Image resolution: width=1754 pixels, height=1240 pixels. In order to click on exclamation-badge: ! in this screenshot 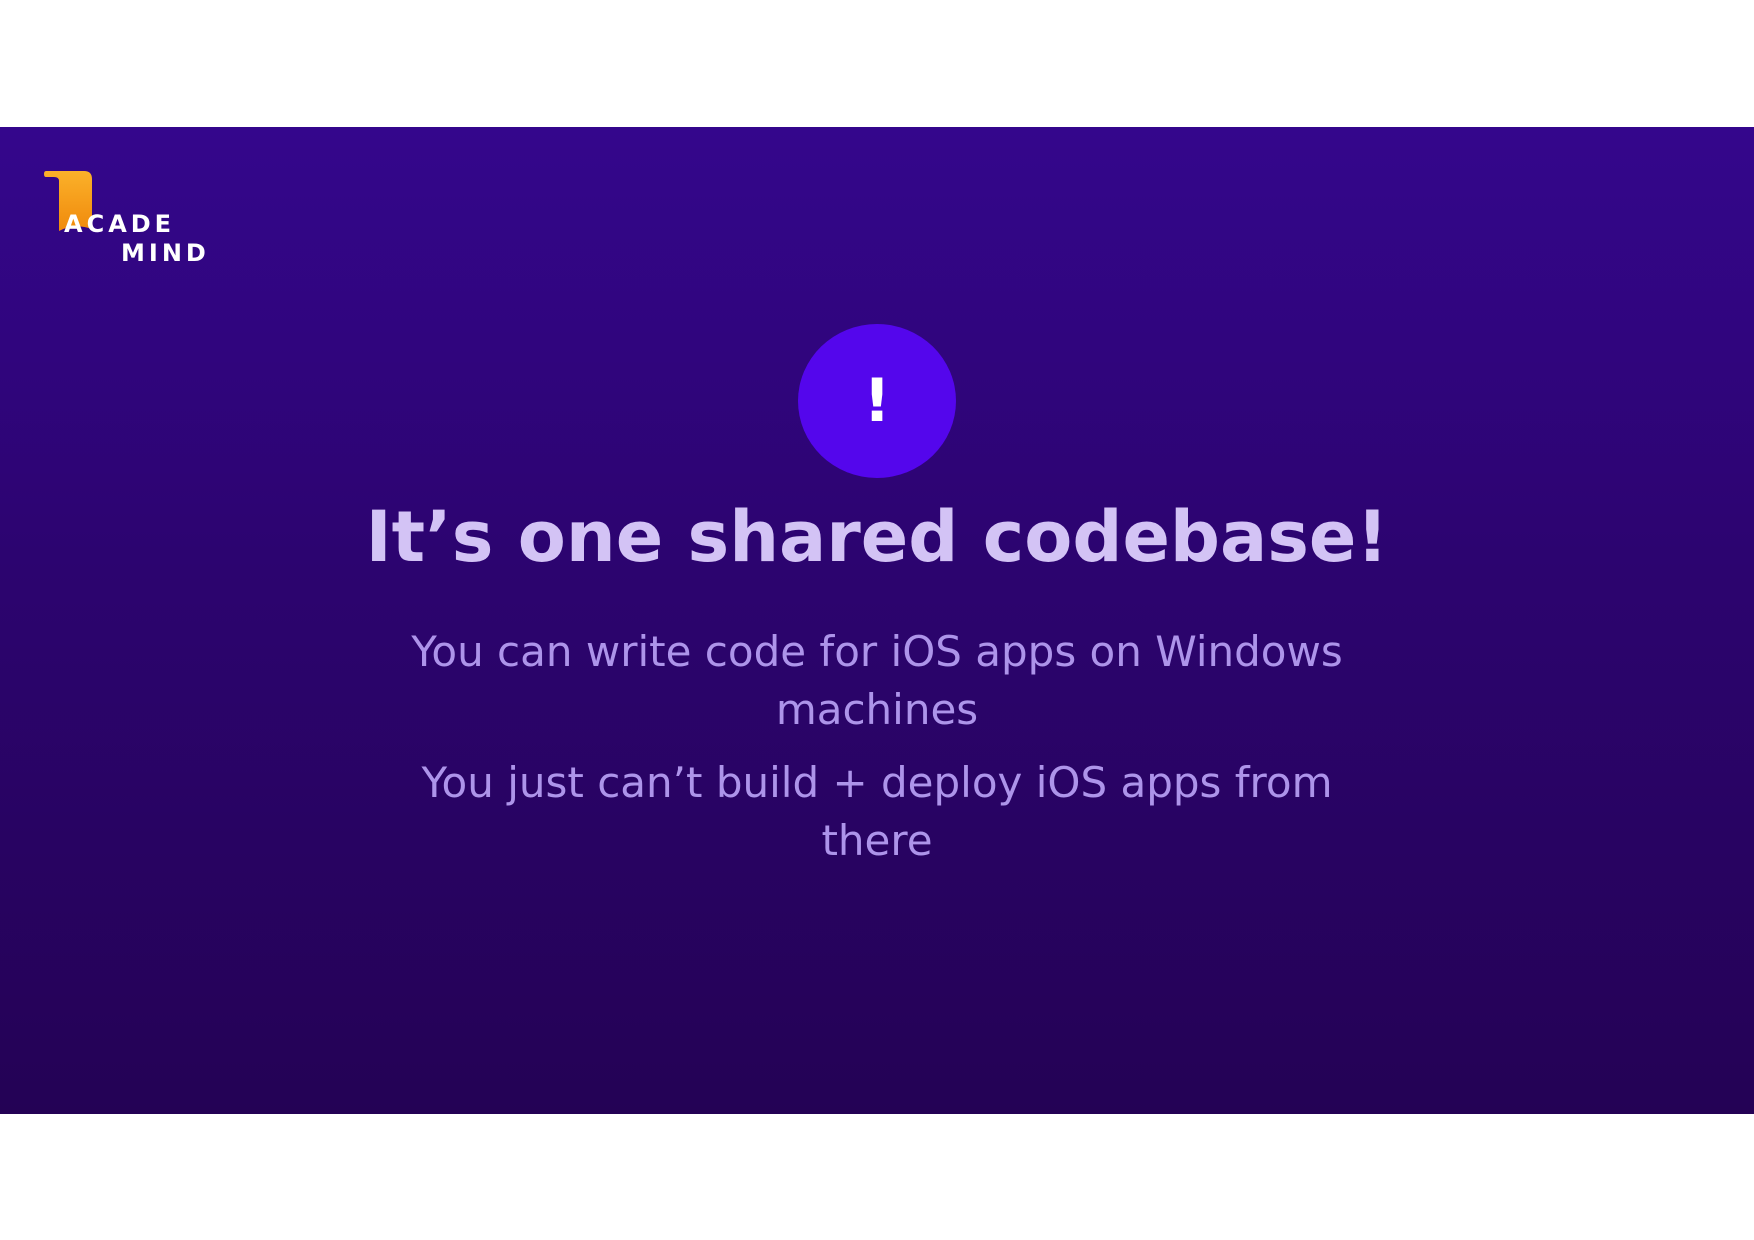, I will do `click(877, 401)`.